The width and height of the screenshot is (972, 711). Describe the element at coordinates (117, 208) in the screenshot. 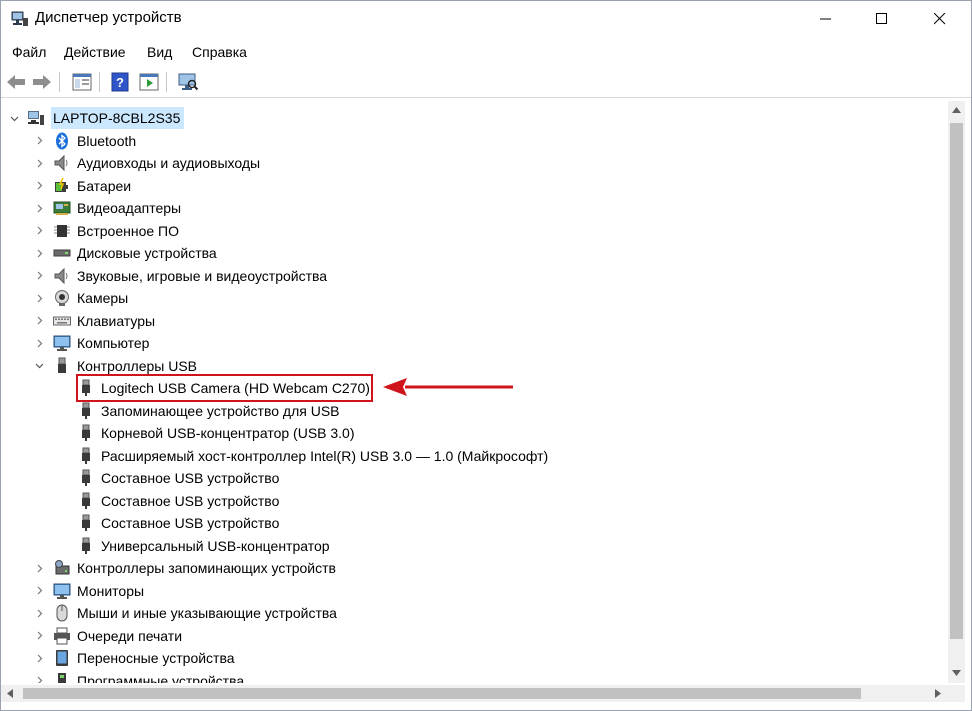

I see `tree-category-item: Видеоадаптеры` at that location.